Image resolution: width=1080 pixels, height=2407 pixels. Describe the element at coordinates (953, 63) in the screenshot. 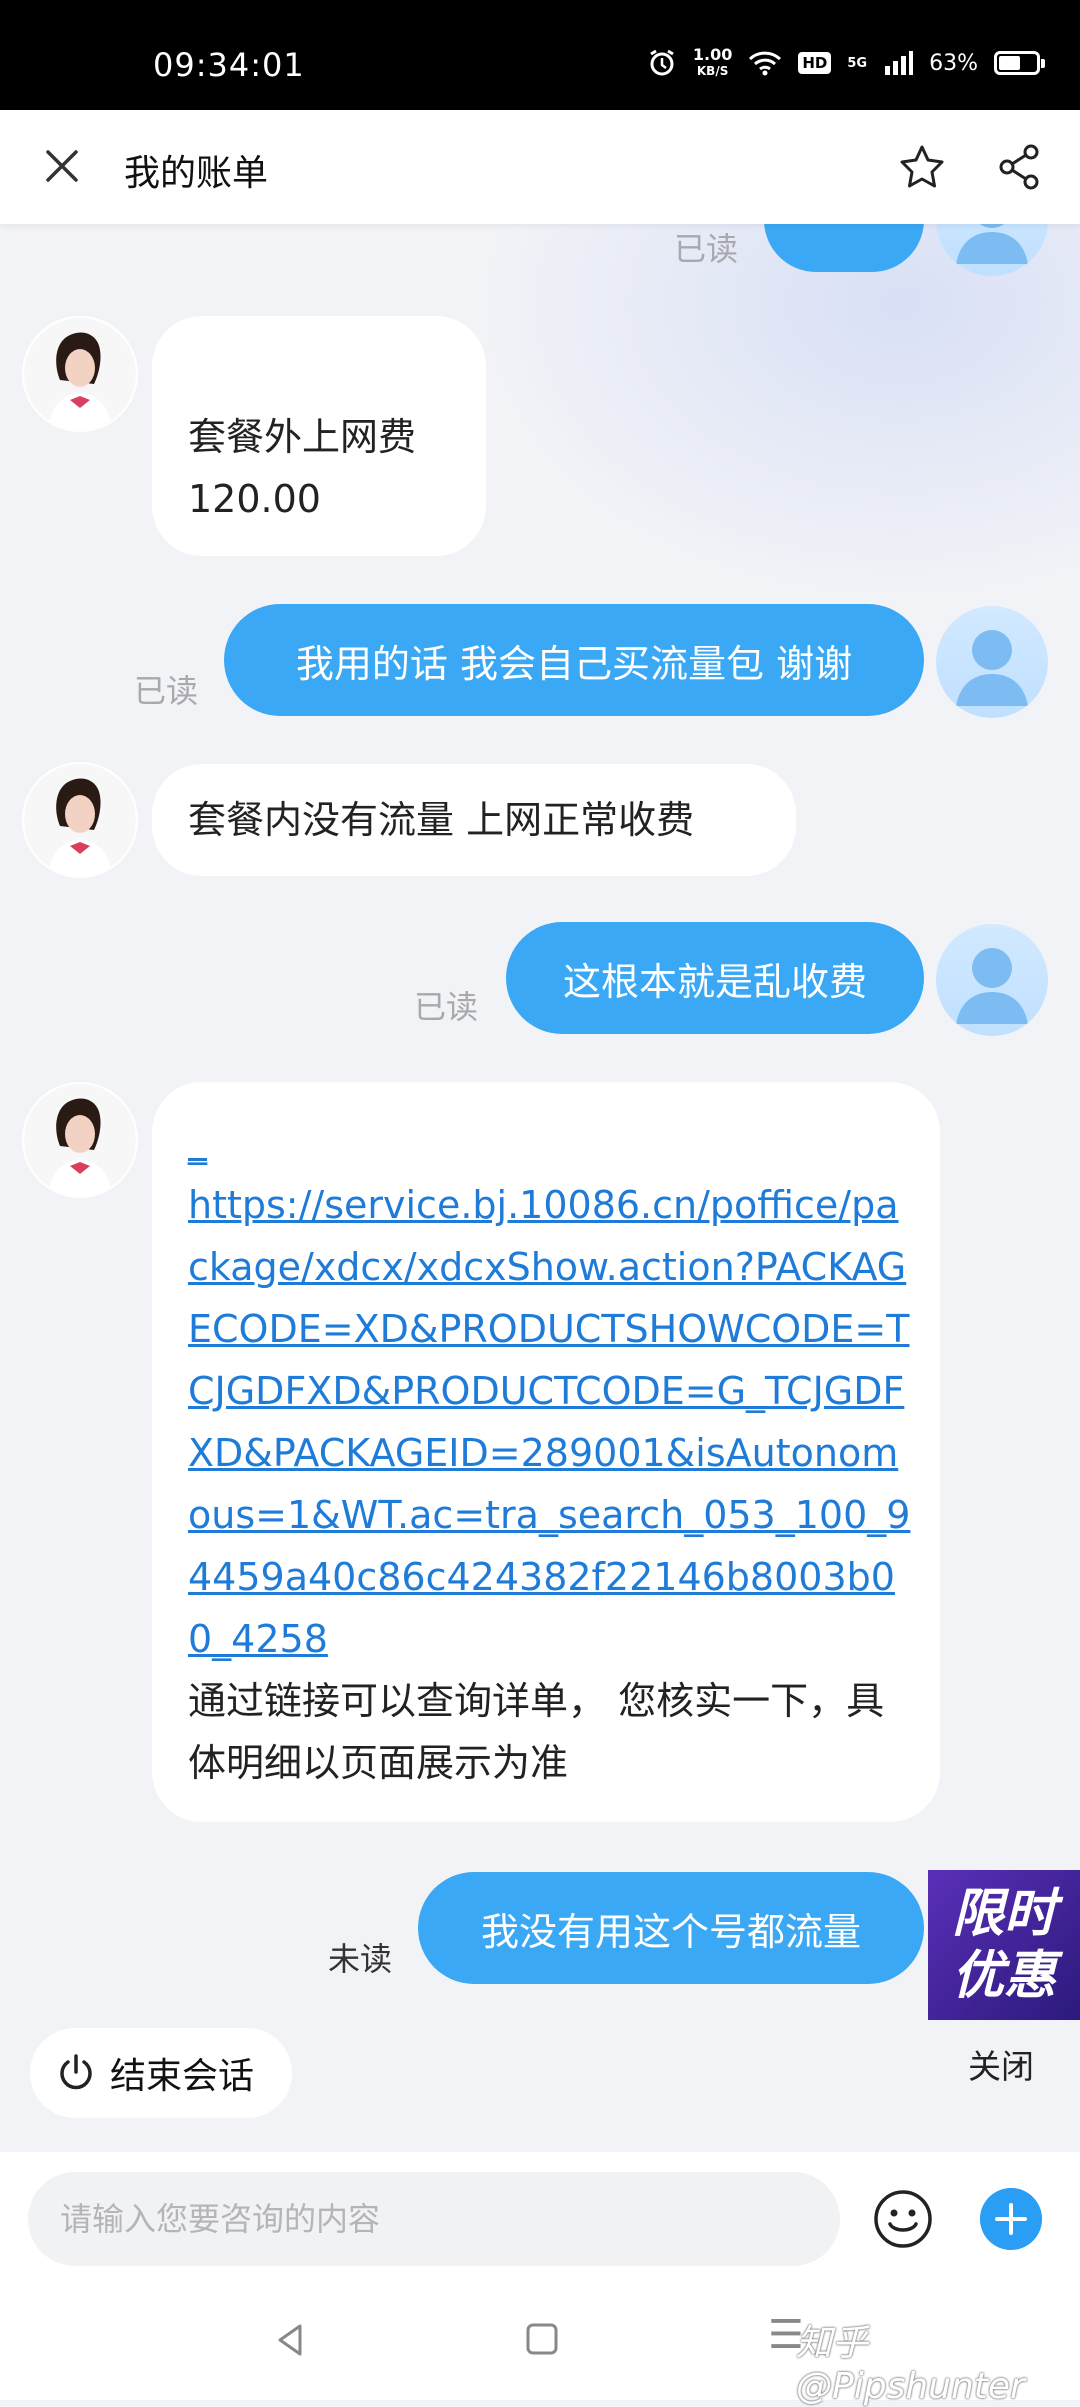

I see `battery-percent: 63%` at that location.